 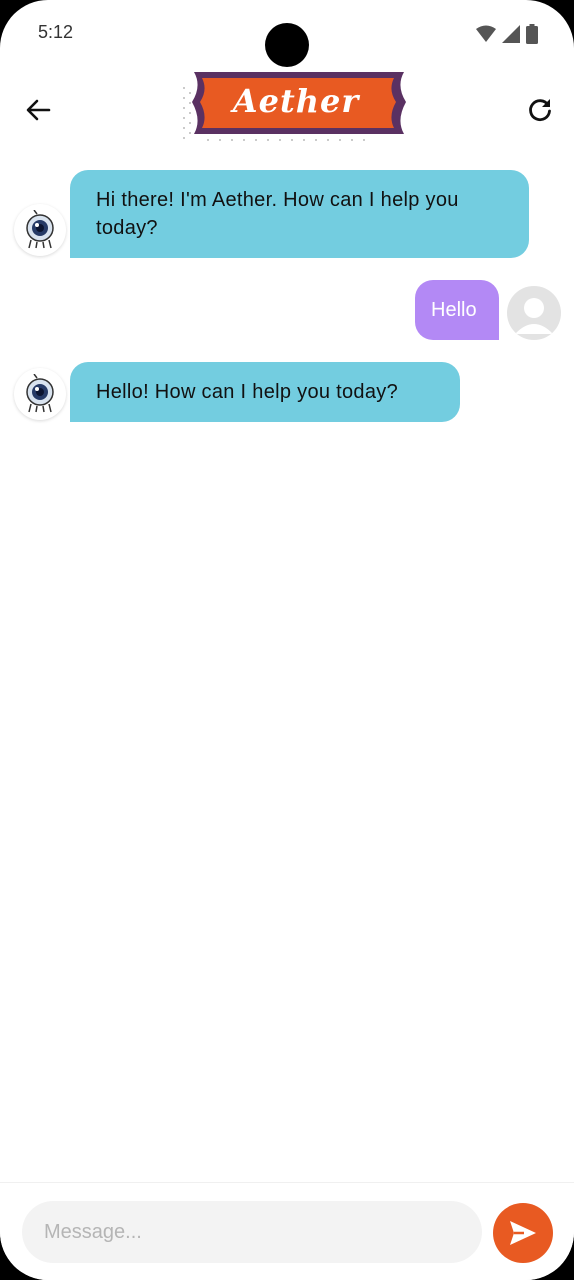 I want to click on refresh-button, so click(x=540, y=110).